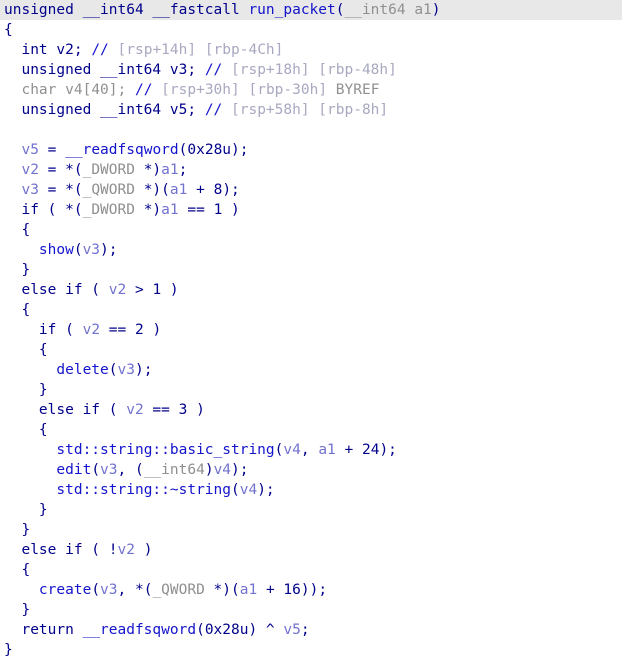  I want to click on code-line: std::string::basic_string(v4, a1 + 24);, so click(311, 450).